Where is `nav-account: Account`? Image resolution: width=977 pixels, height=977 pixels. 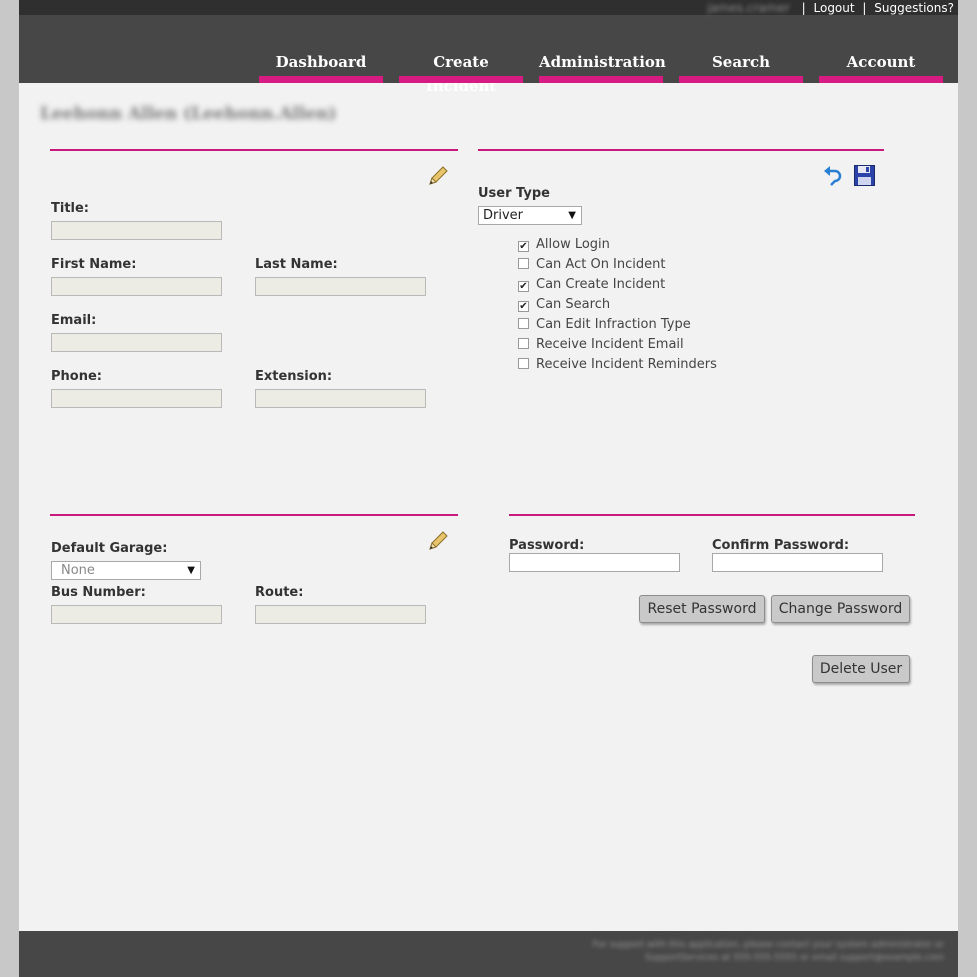 nav-account: Account is located at coordinates (881, 66).